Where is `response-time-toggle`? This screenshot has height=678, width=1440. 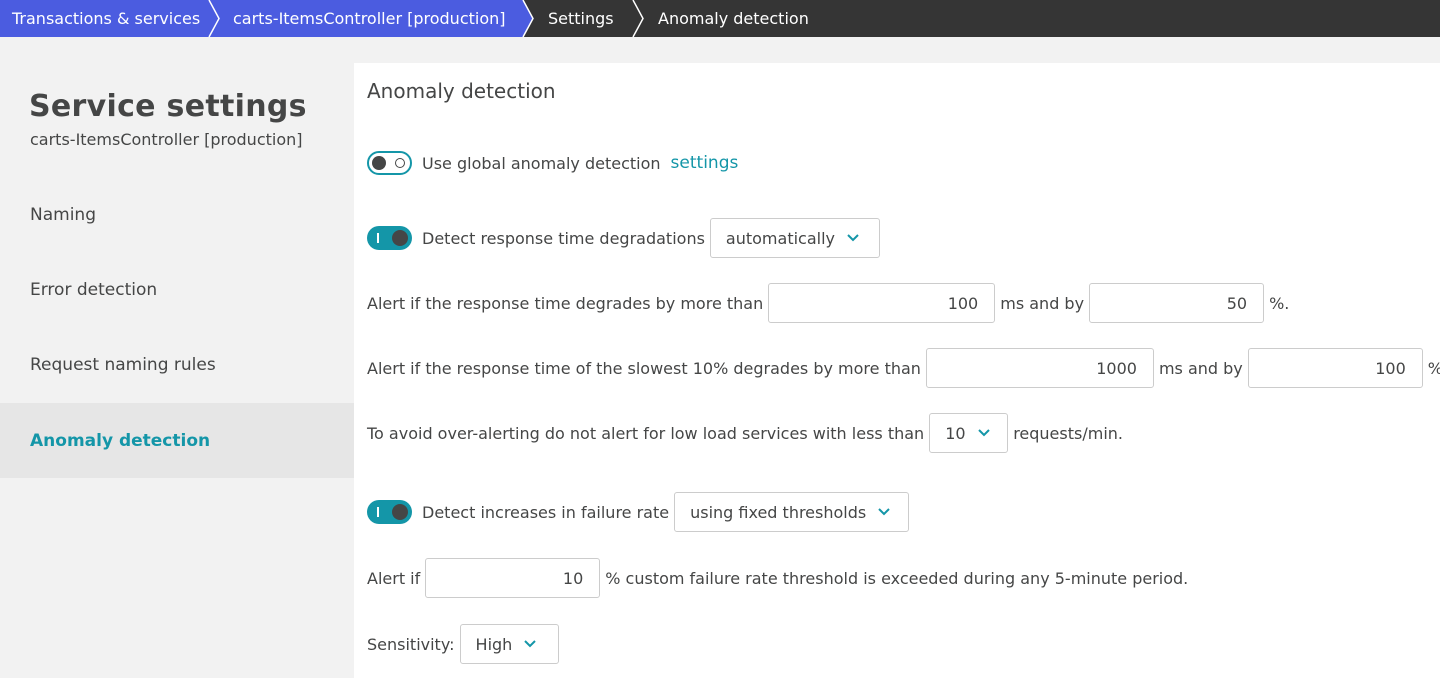 response-time-toggle is located at coordinates (389, 238).